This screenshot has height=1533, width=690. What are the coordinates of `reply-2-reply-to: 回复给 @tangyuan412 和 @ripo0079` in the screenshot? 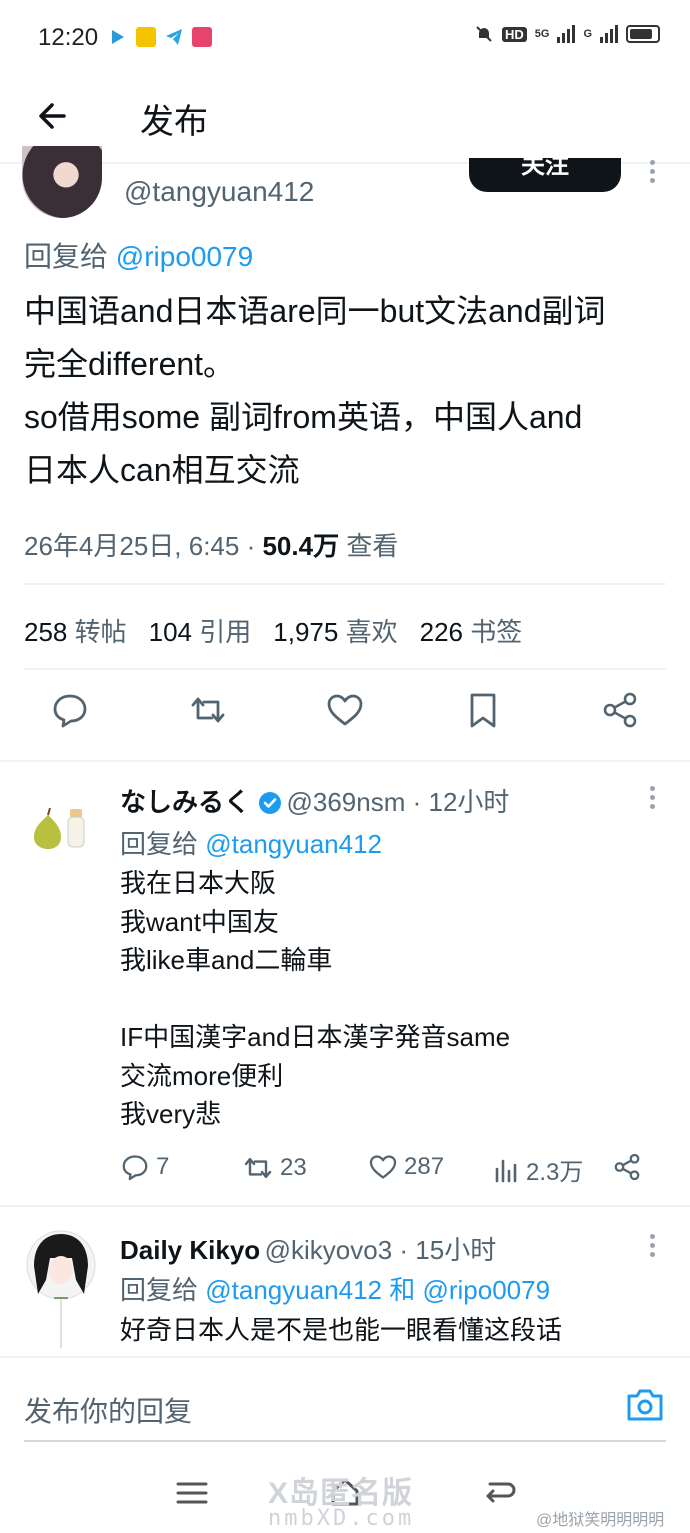 It's located at (335, 1288).